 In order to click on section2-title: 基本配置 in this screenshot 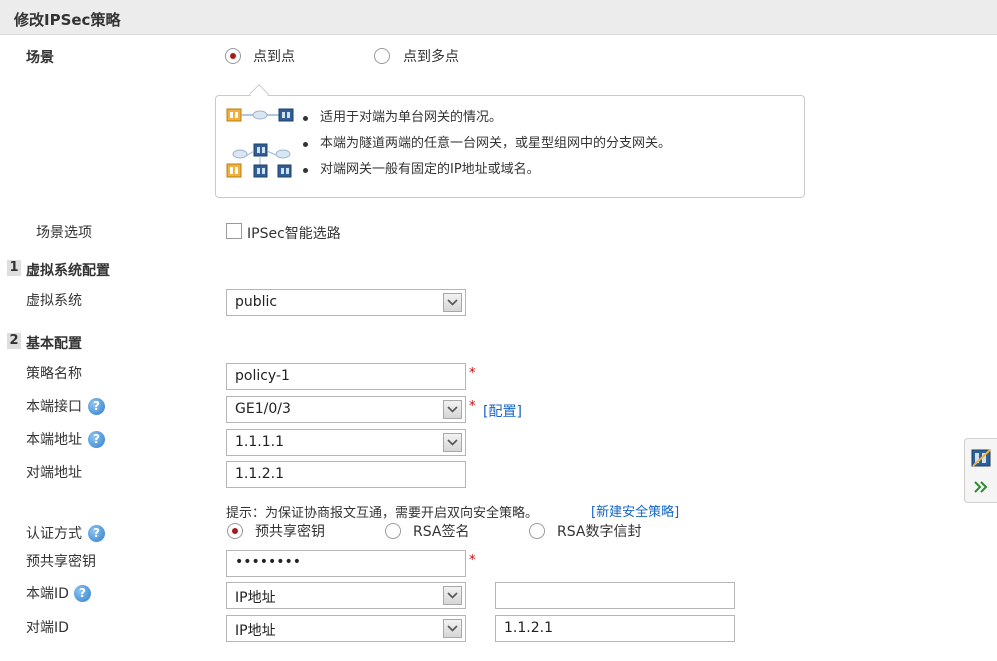, I will do `click(54, 344)`.